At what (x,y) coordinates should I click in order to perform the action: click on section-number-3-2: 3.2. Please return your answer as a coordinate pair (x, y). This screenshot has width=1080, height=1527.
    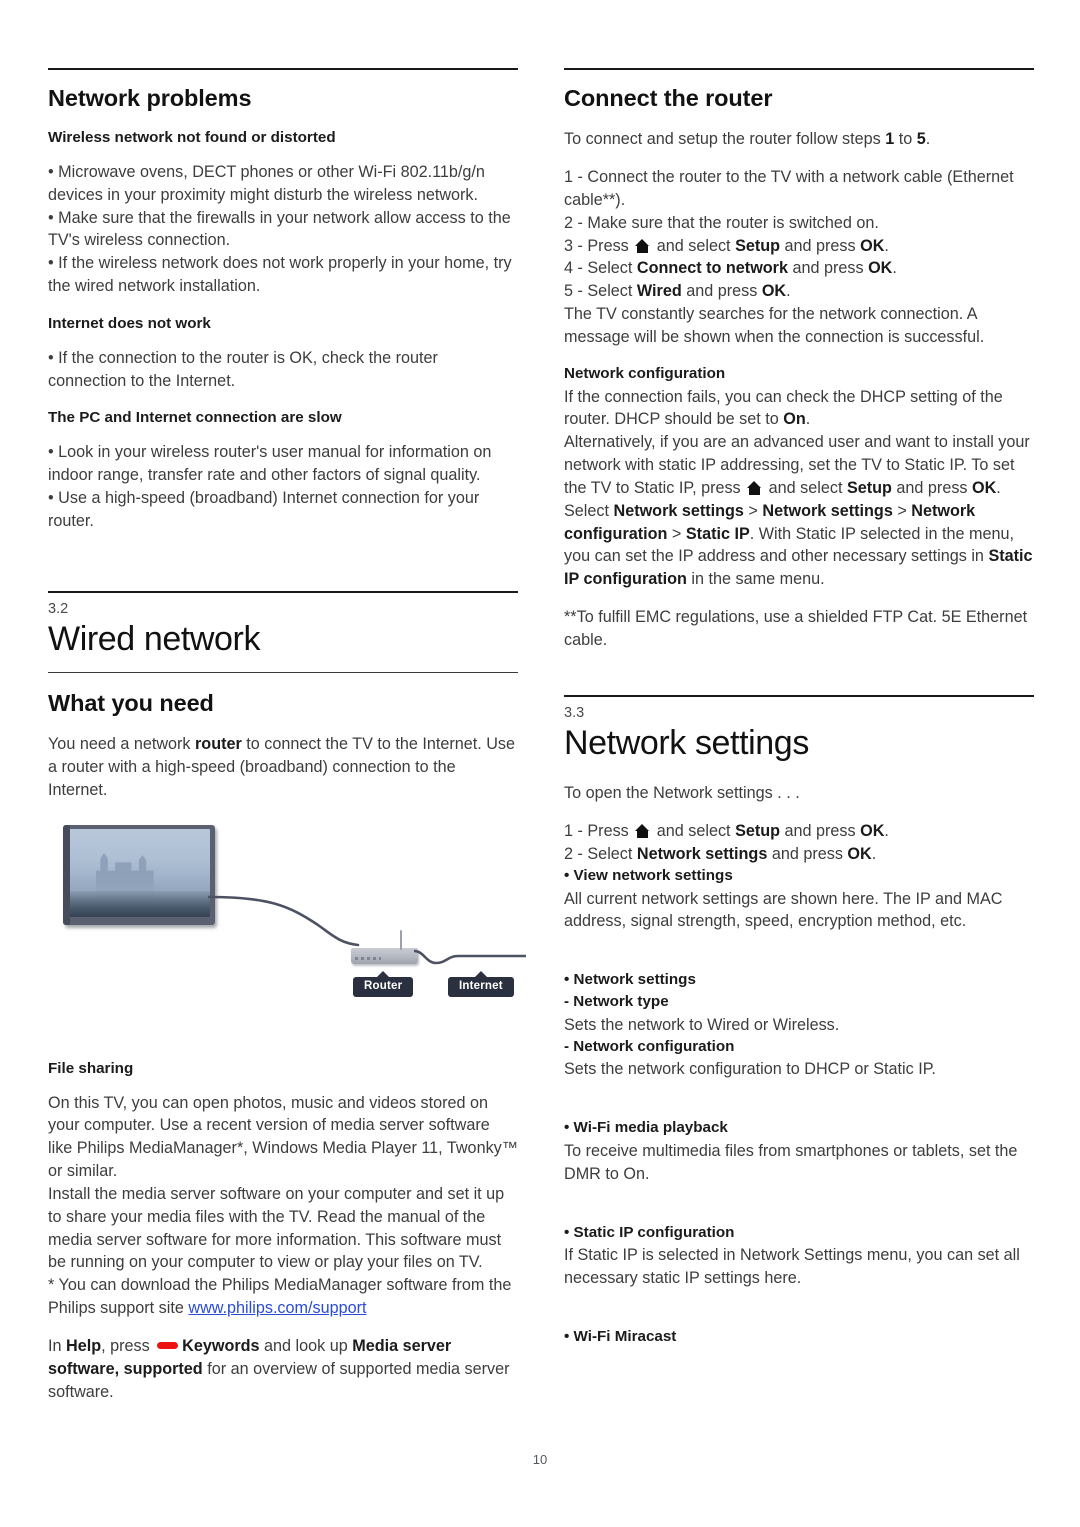
    Looking at the image, I should click on (58, 608).